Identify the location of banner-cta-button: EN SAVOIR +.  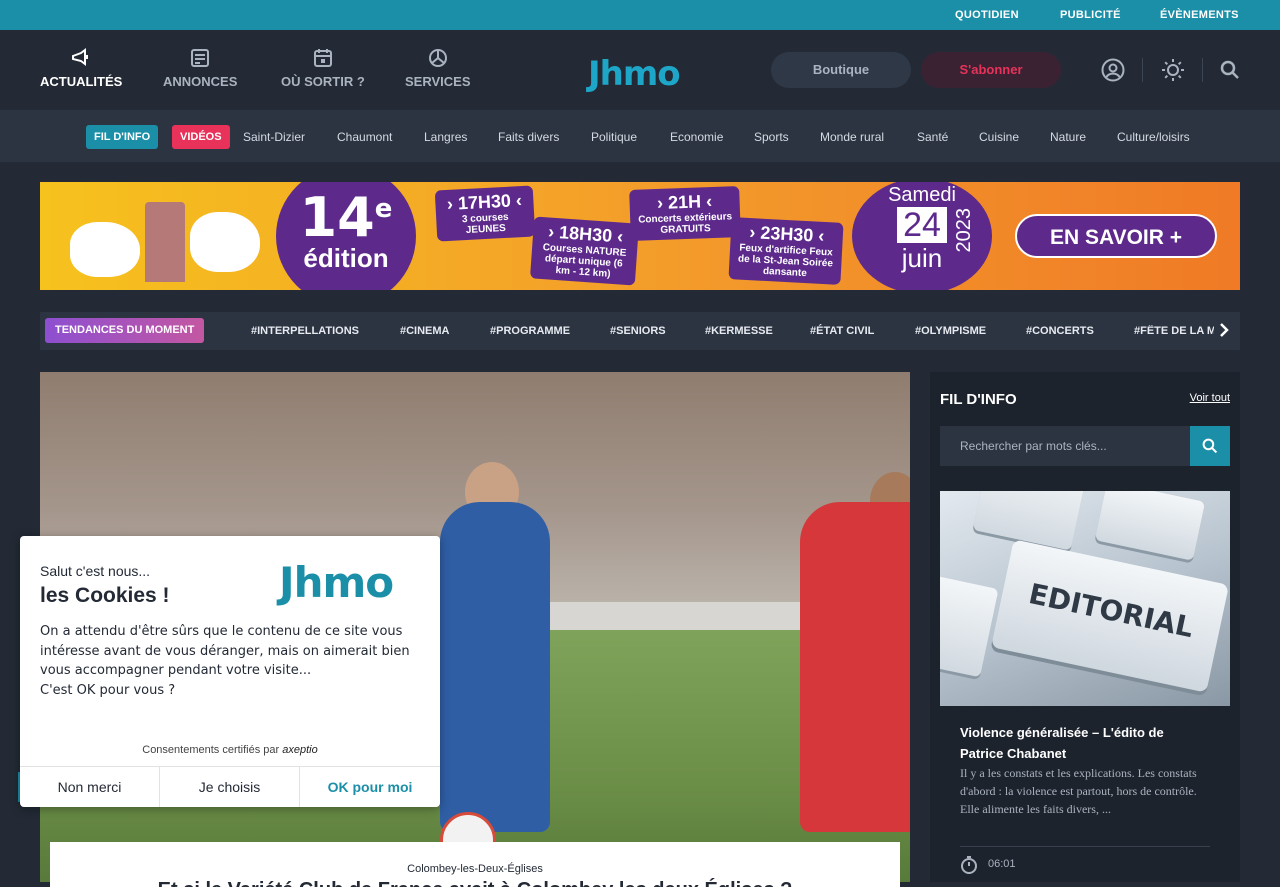
(1116, 236).